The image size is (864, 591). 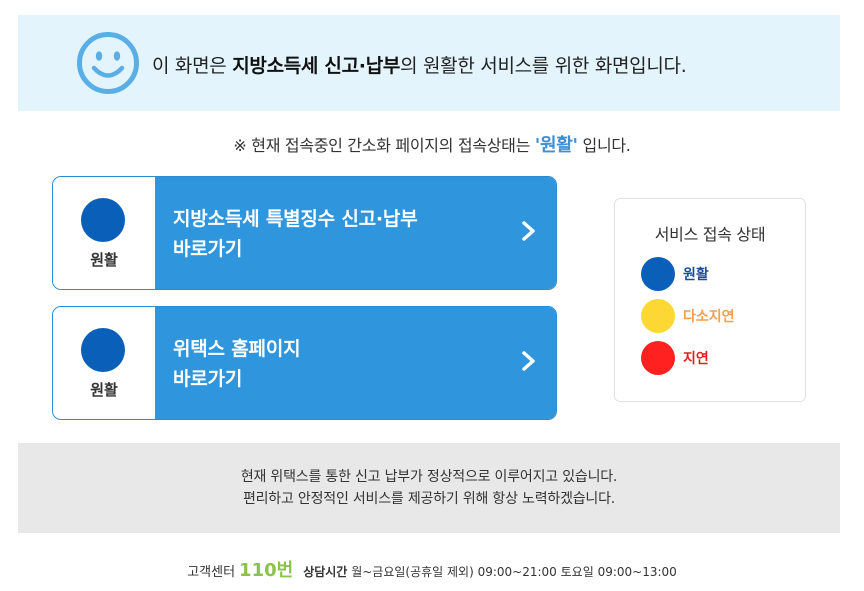 I want to click on status-line-suffix: 입니다., so click(x=604, y=145).